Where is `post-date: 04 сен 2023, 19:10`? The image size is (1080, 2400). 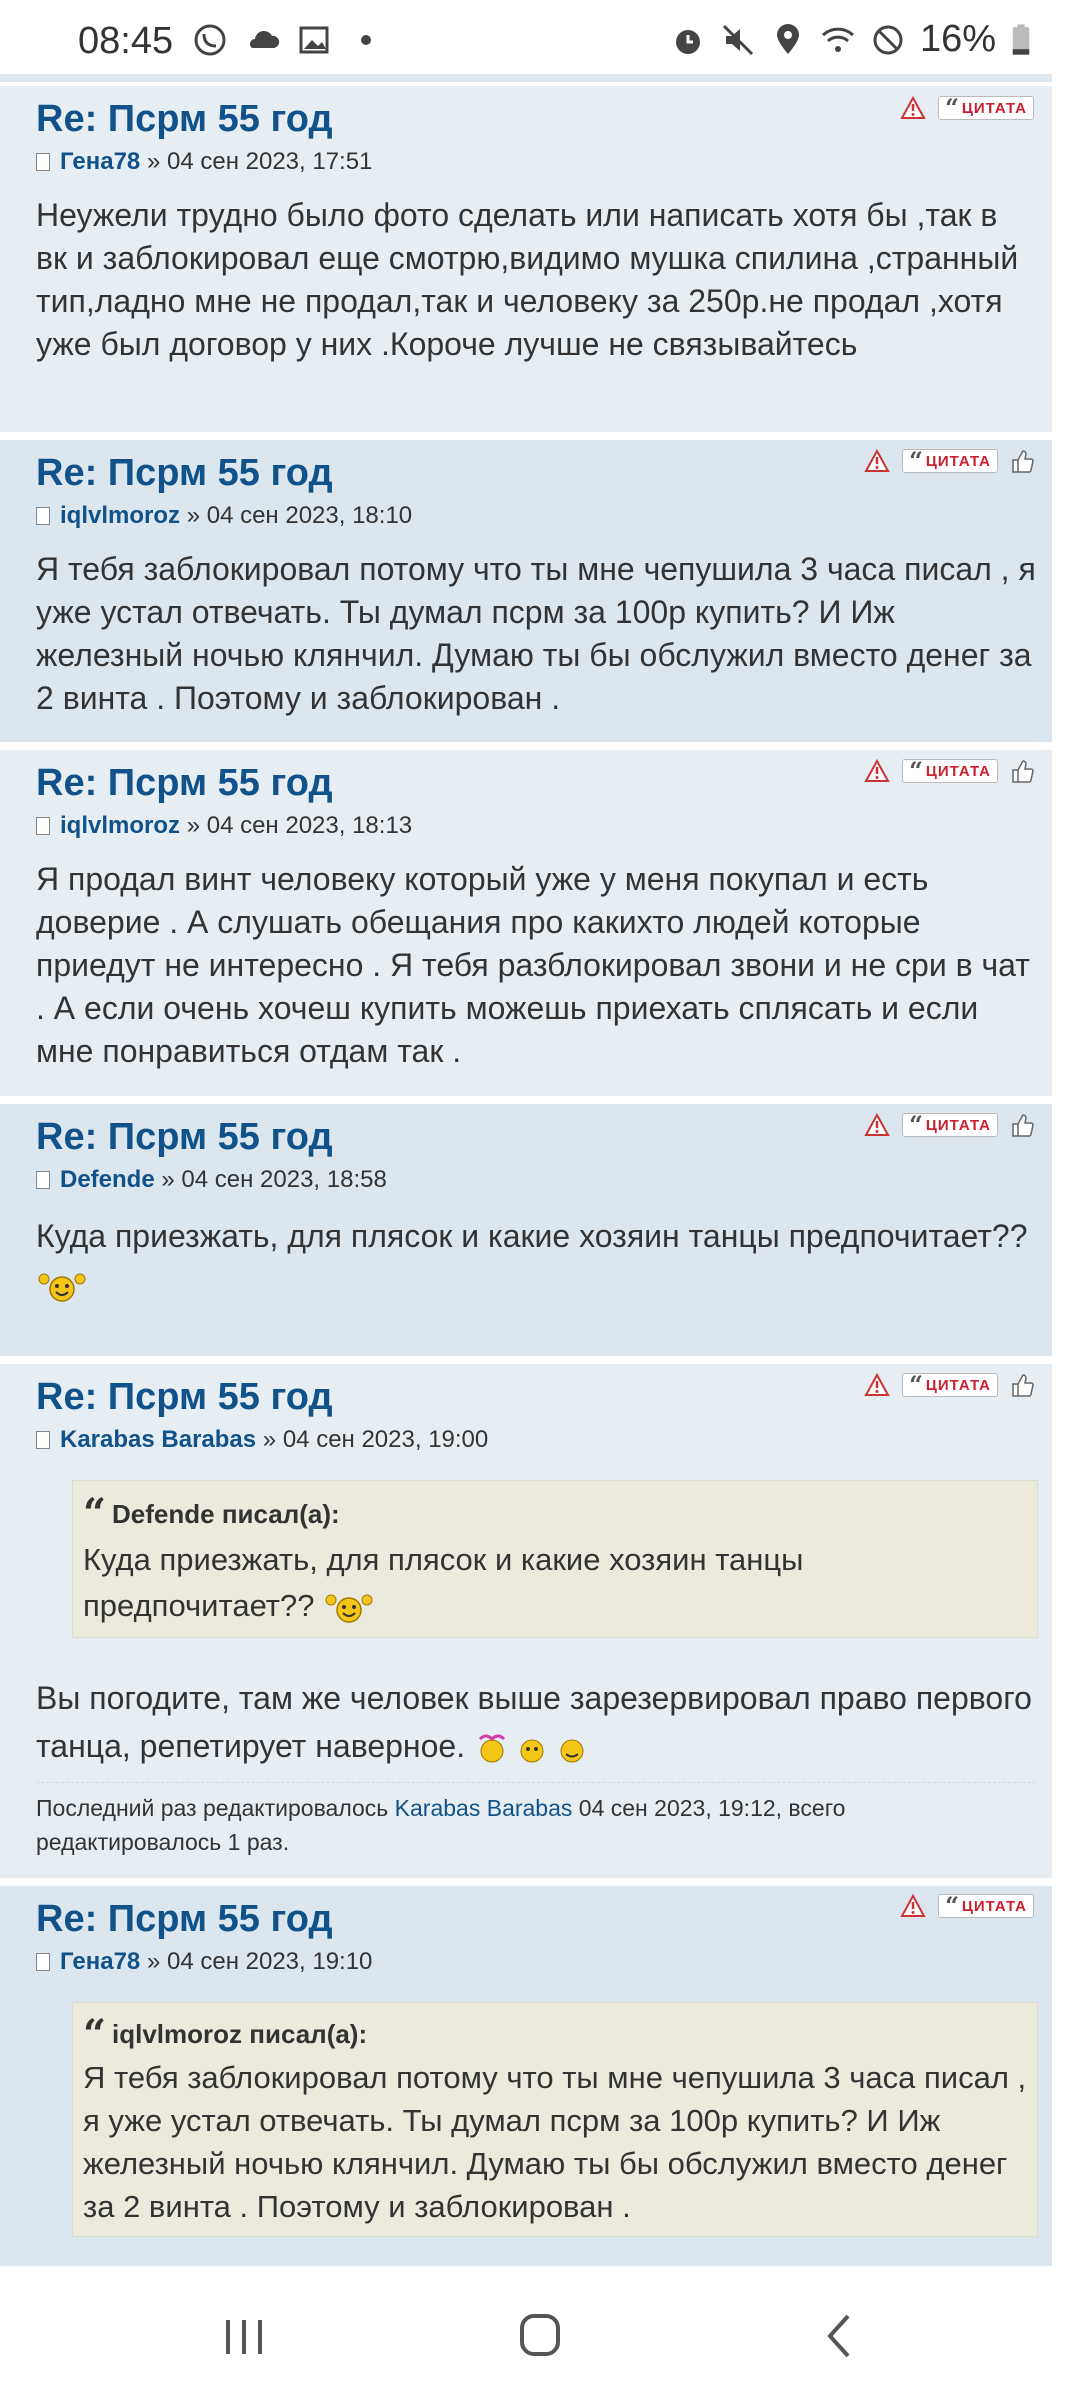
post-date: 04 сен 2023, 19:10 is located at coordinates (269, 1961).